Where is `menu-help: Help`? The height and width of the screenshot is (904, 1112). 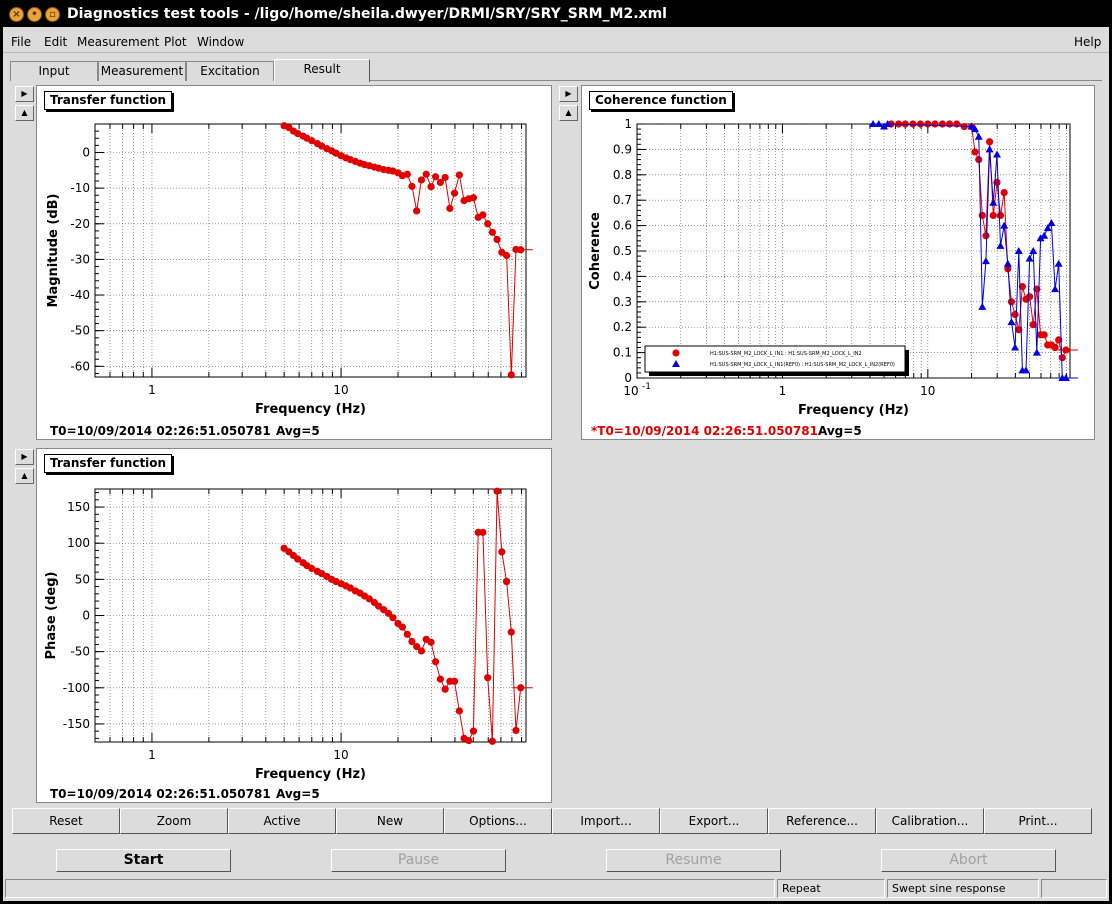
menu-help: Help is located at coordinates (1087, 42).